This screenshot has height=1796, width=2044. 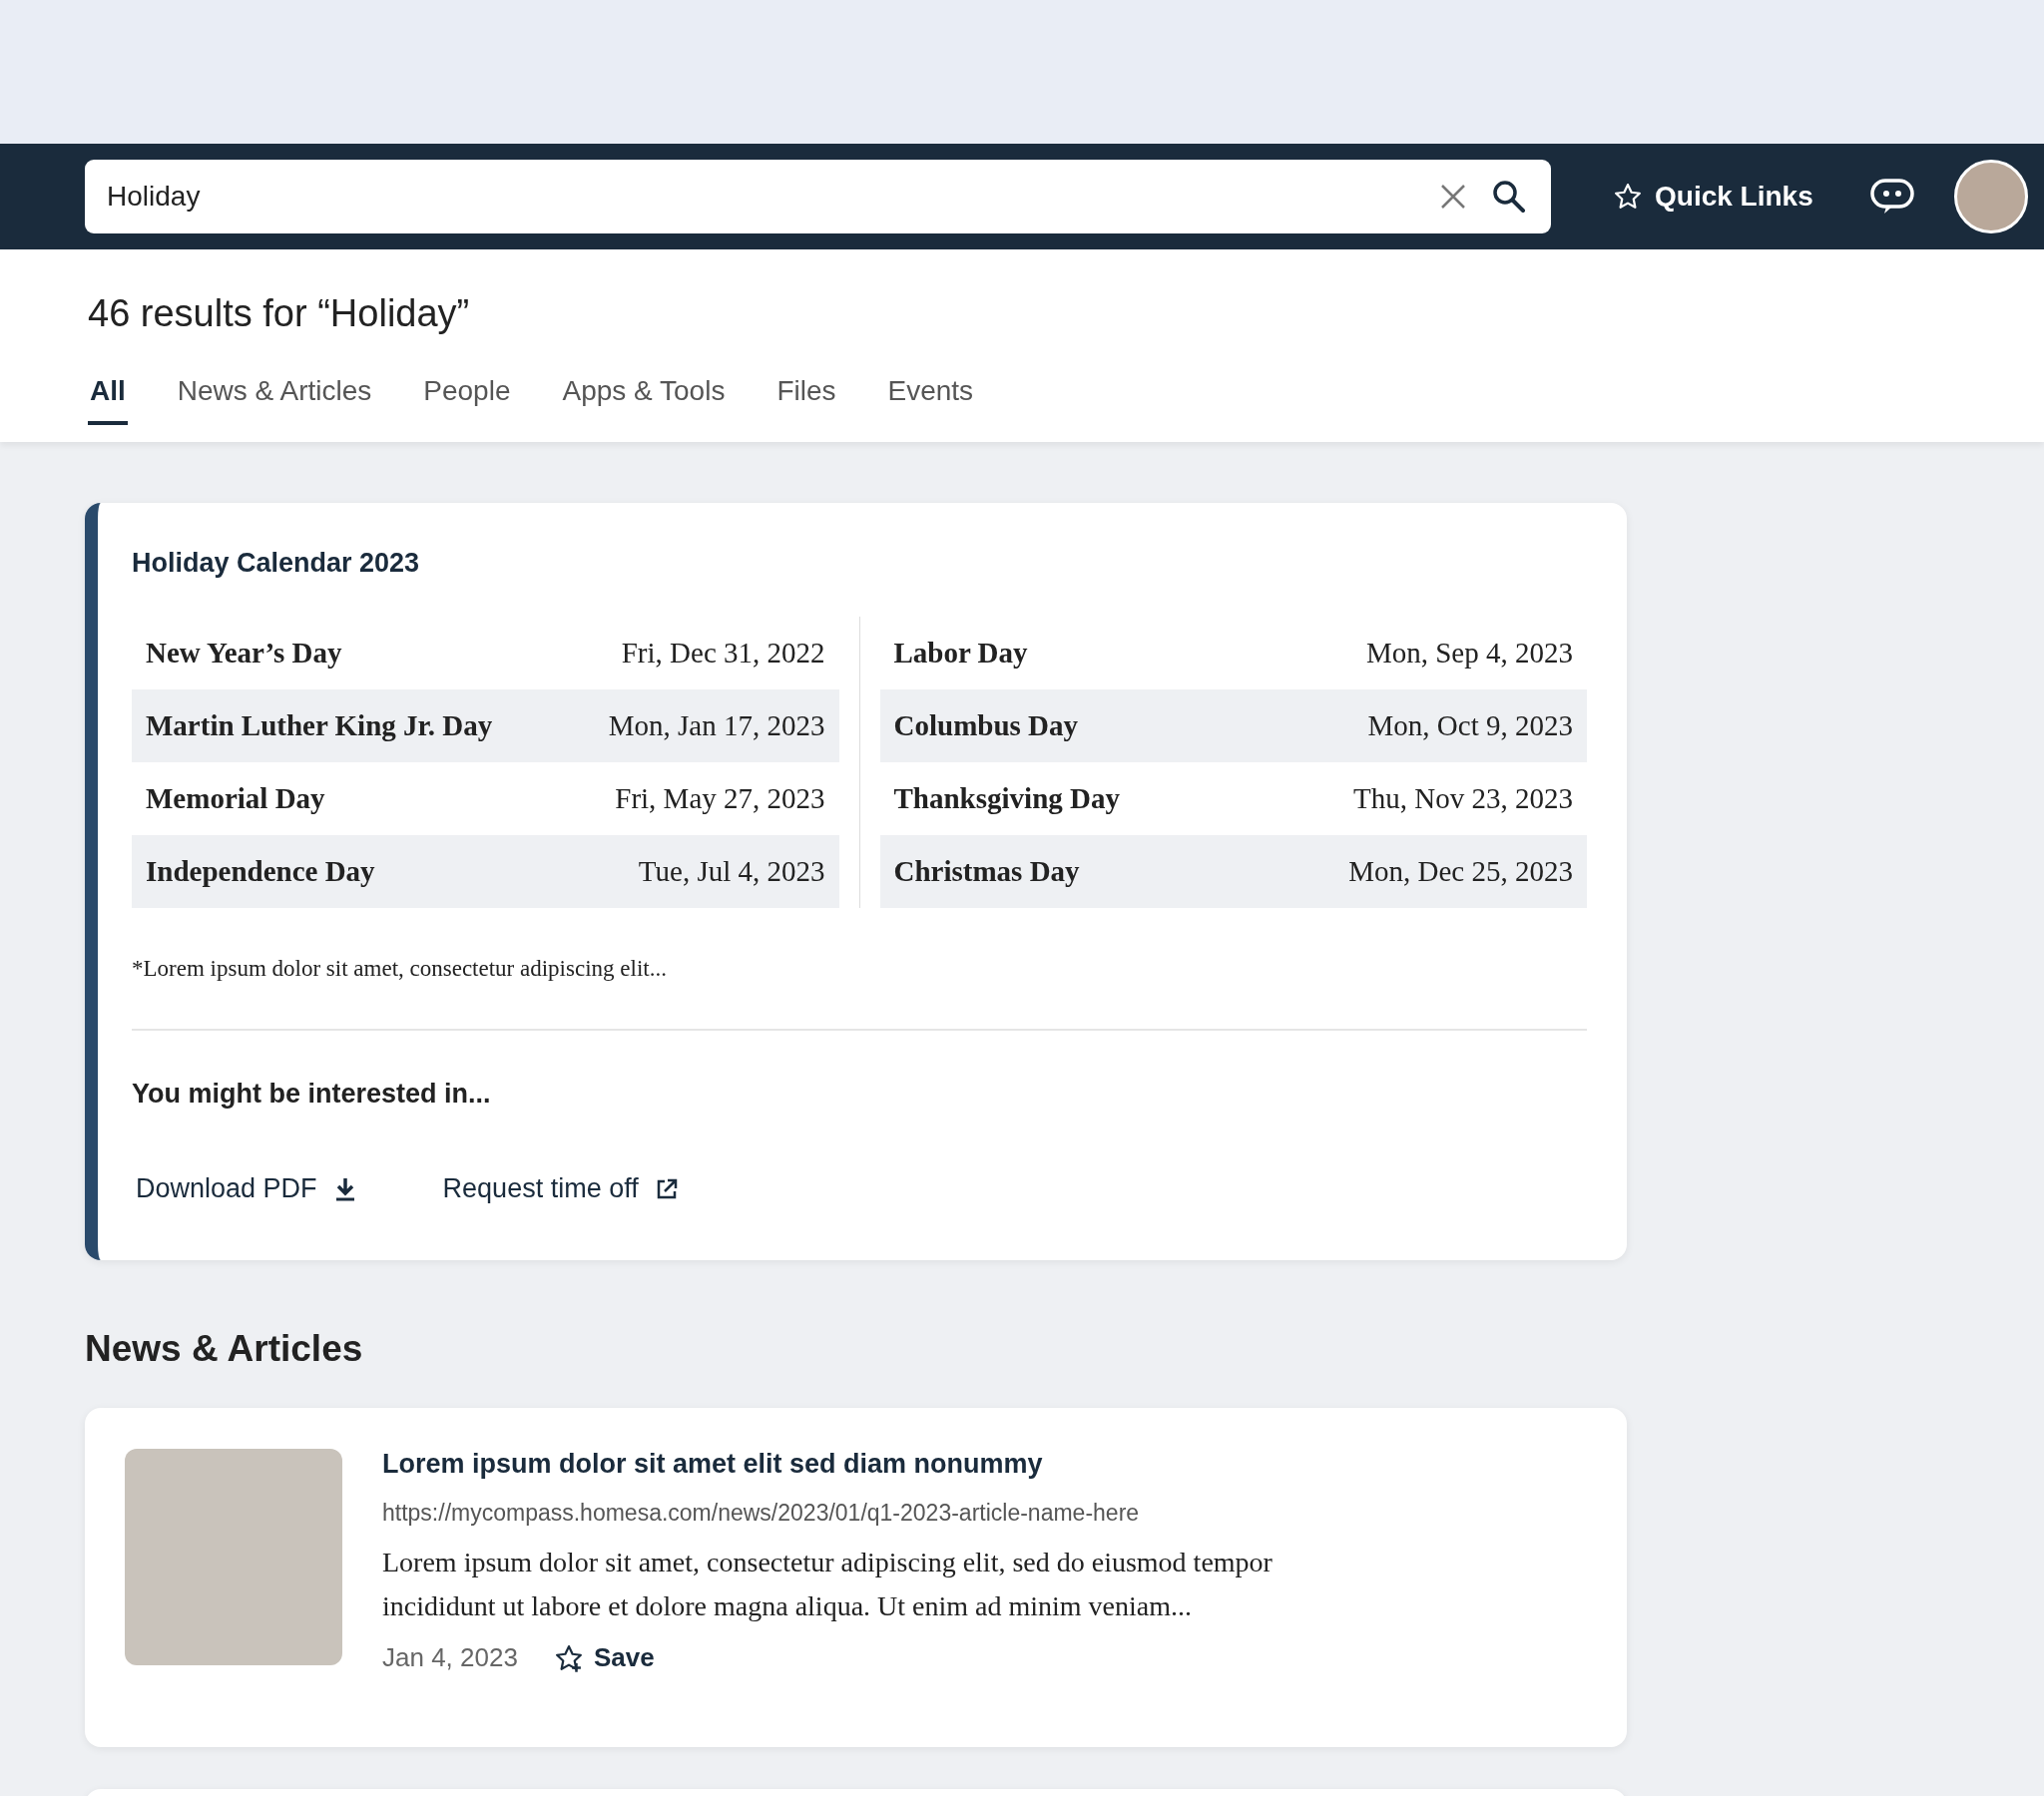 I want to click on search-bar: Holiday, so click(x=818, y=196).